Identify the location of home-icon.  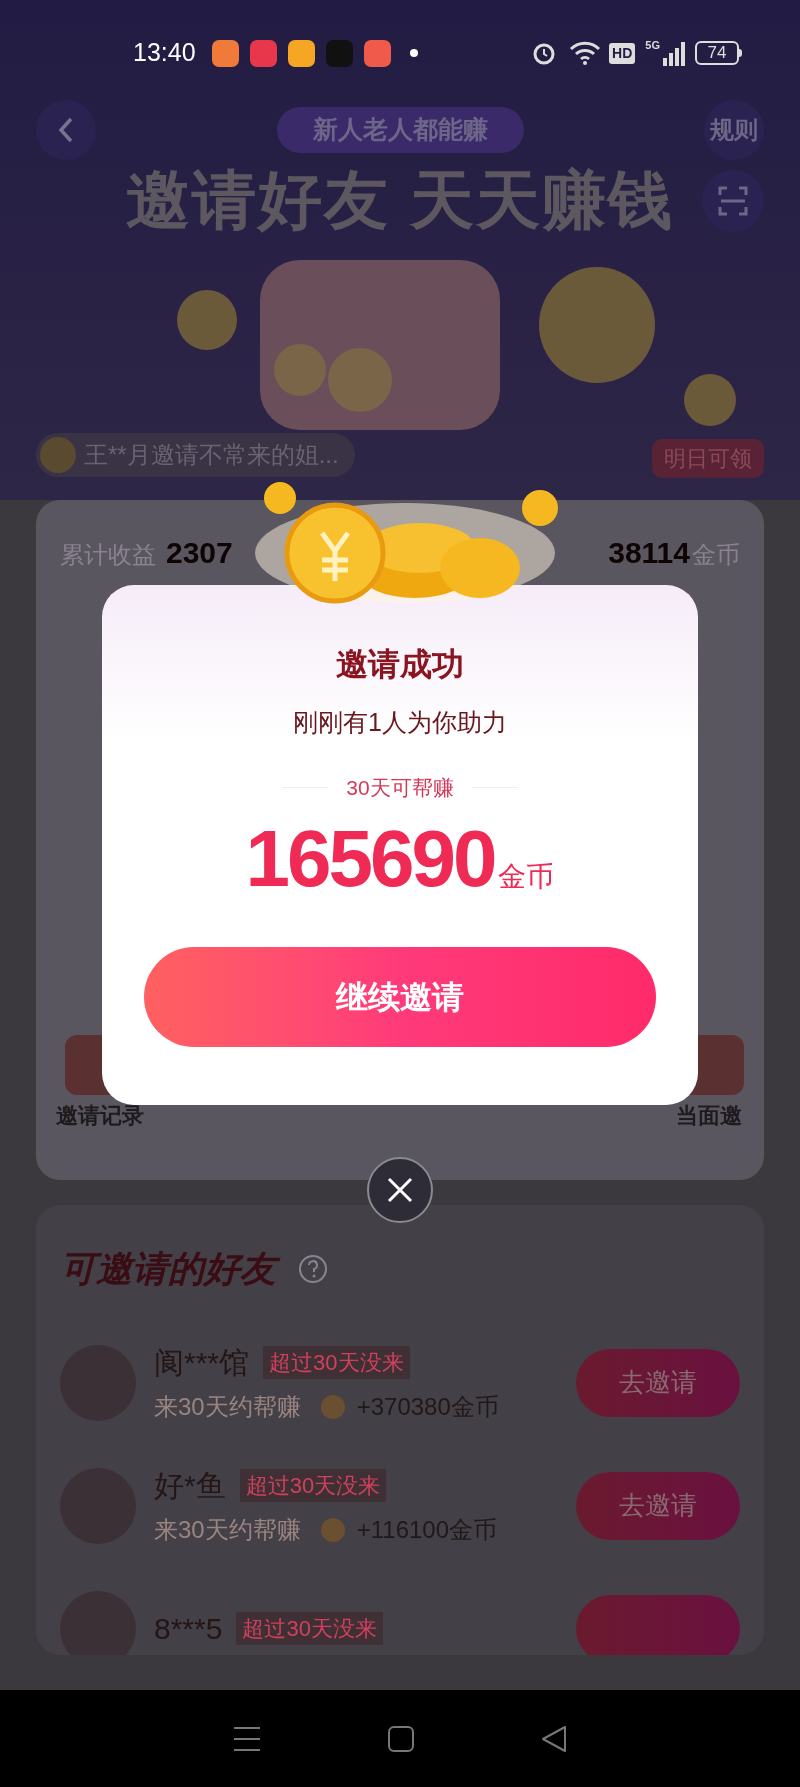
(401, 1738).